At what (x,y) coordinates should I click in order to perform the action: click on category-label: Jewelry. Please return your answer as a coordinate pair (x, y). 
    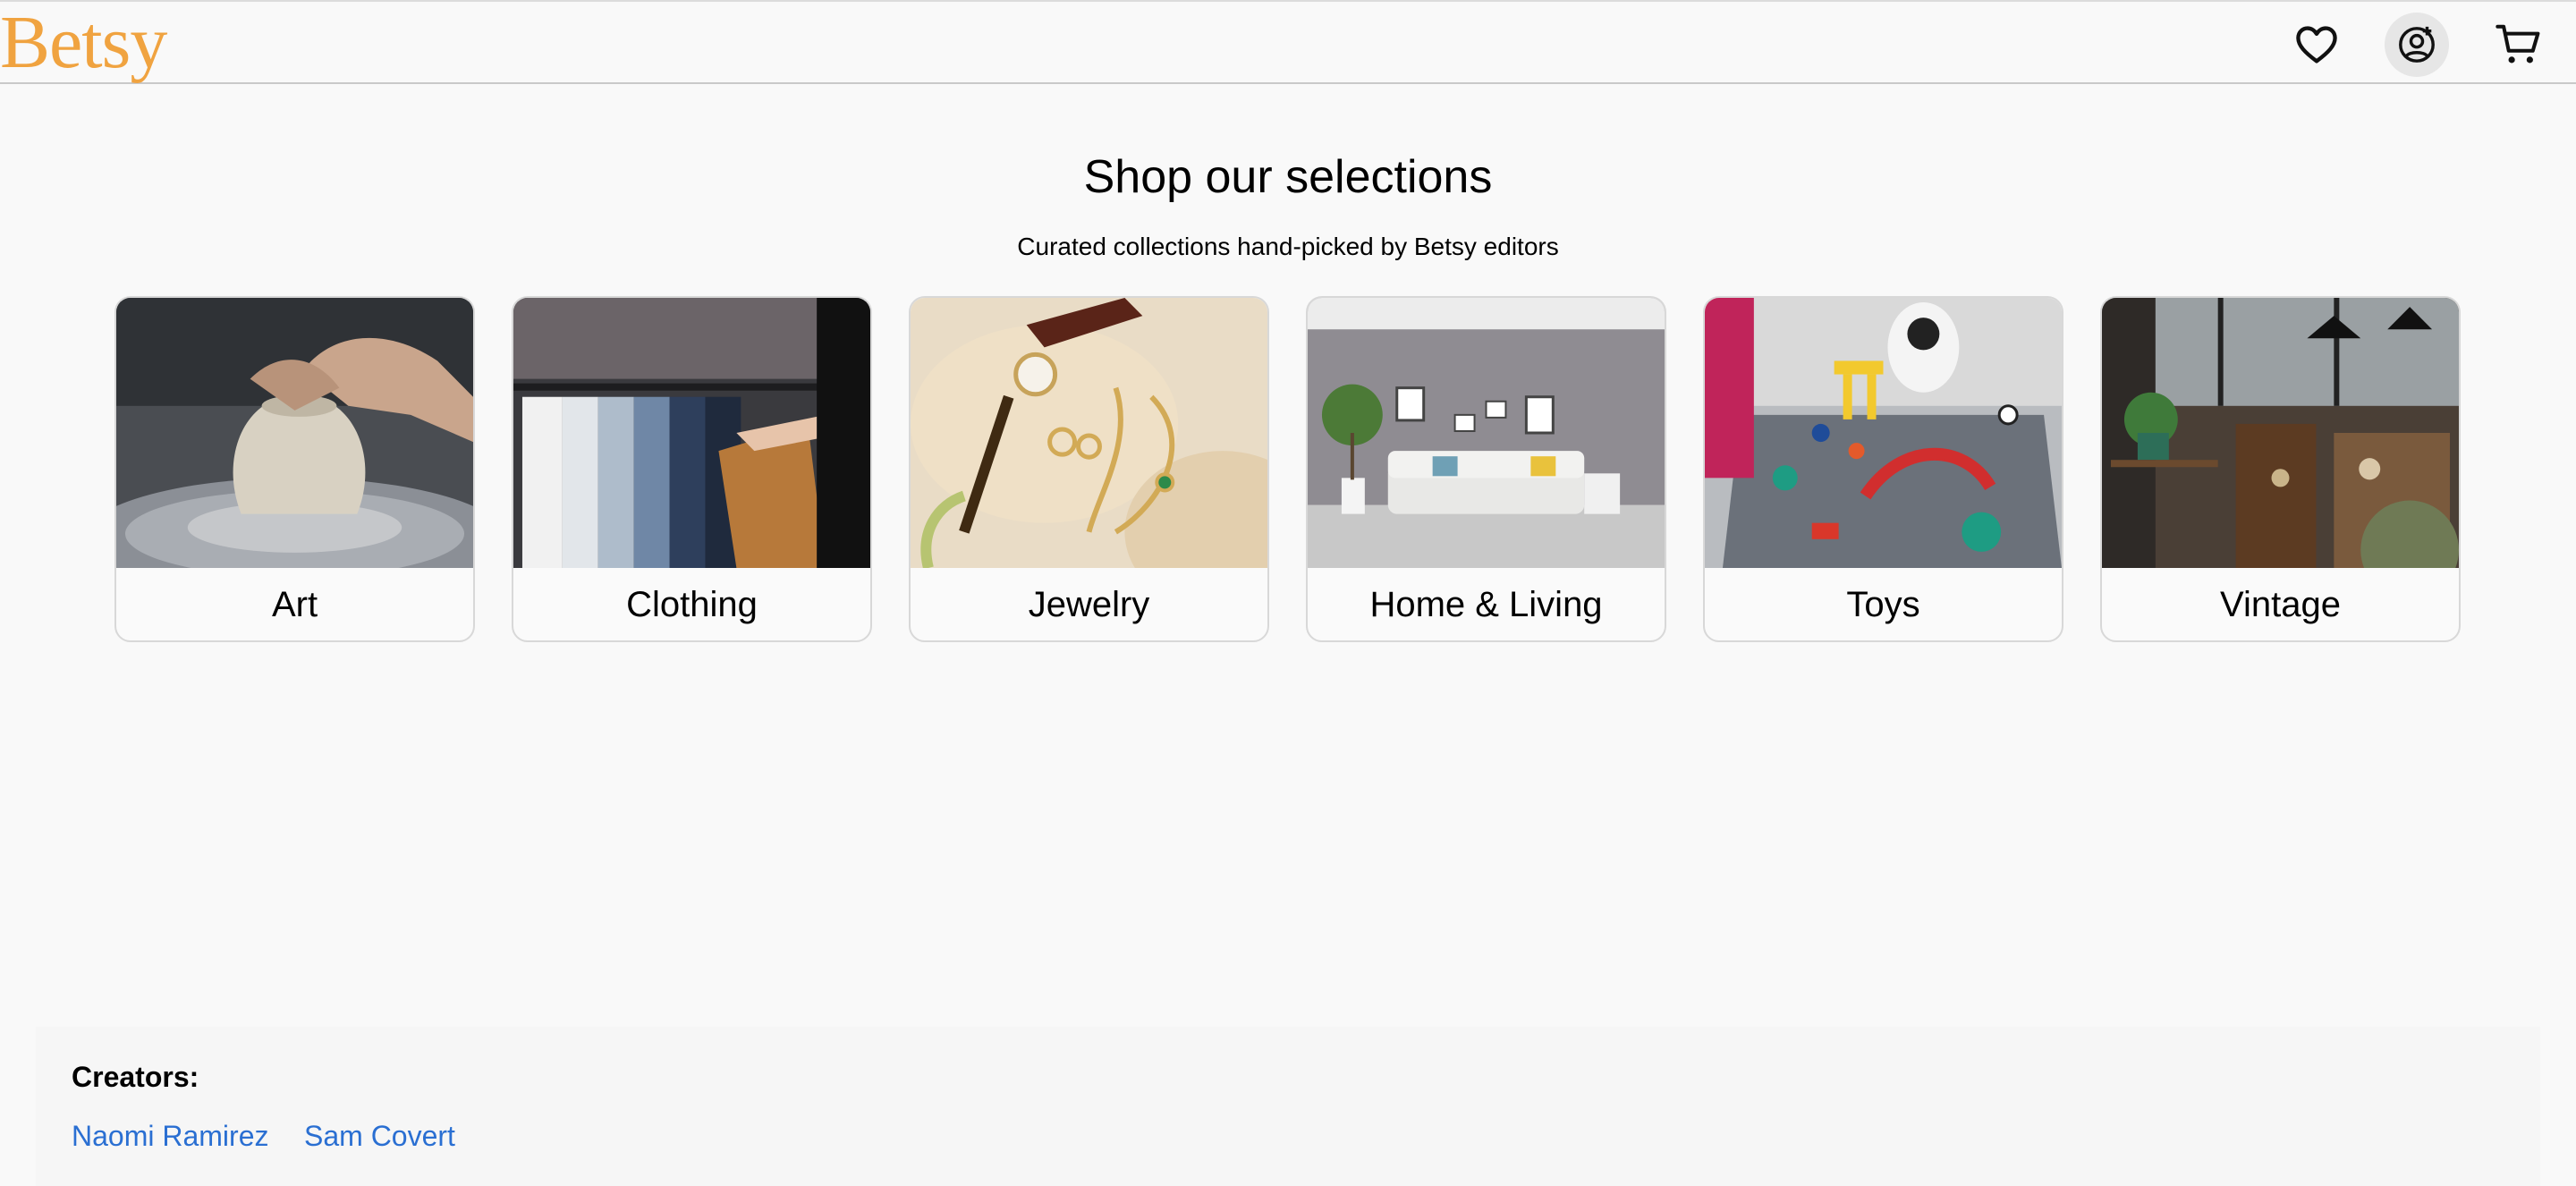
    Looking at the image, I should click on (1089, 604).